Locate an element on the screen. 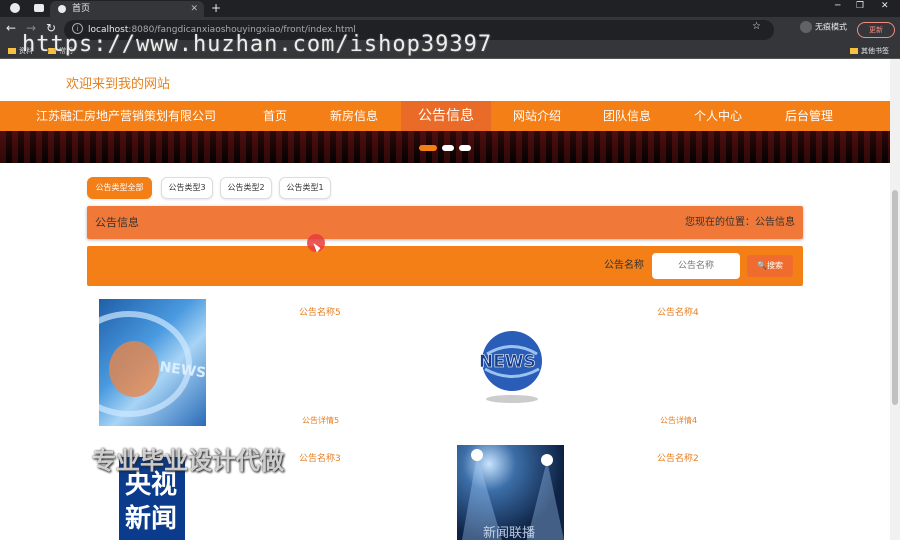 This screenshot has width=900, height=540. welcome-text: 欢迎来到我的网站 is located at coordinates (118, 84).